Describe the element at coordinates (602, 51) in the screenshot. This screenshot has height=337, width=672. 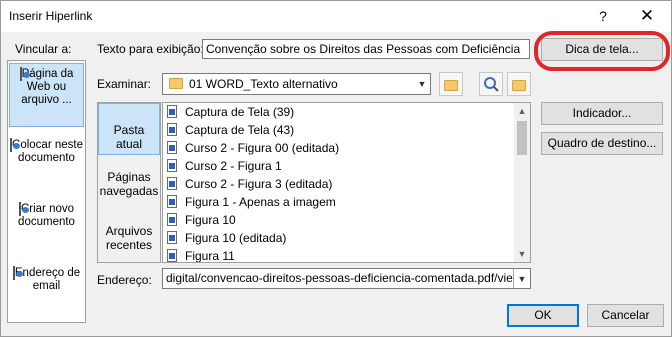
I see `highlight-ring` at that location.